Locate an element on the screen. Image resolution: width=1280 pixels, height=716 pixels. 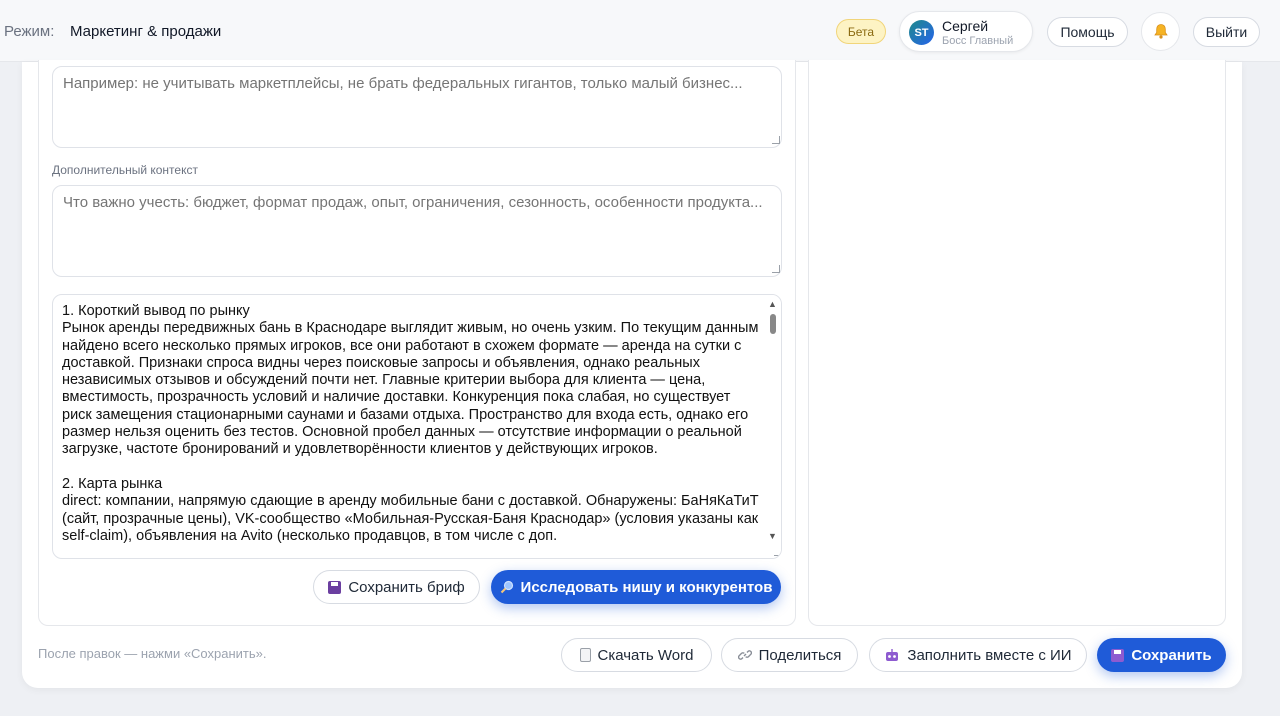
logout-button: Выйти is located at coordinates (1226, 32).